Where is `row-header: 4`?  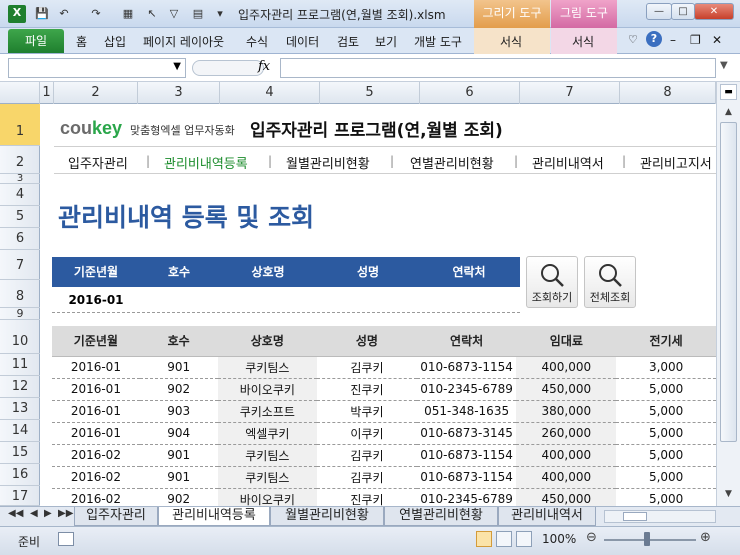 row-header: 4 is located at coordinates (20, 195).